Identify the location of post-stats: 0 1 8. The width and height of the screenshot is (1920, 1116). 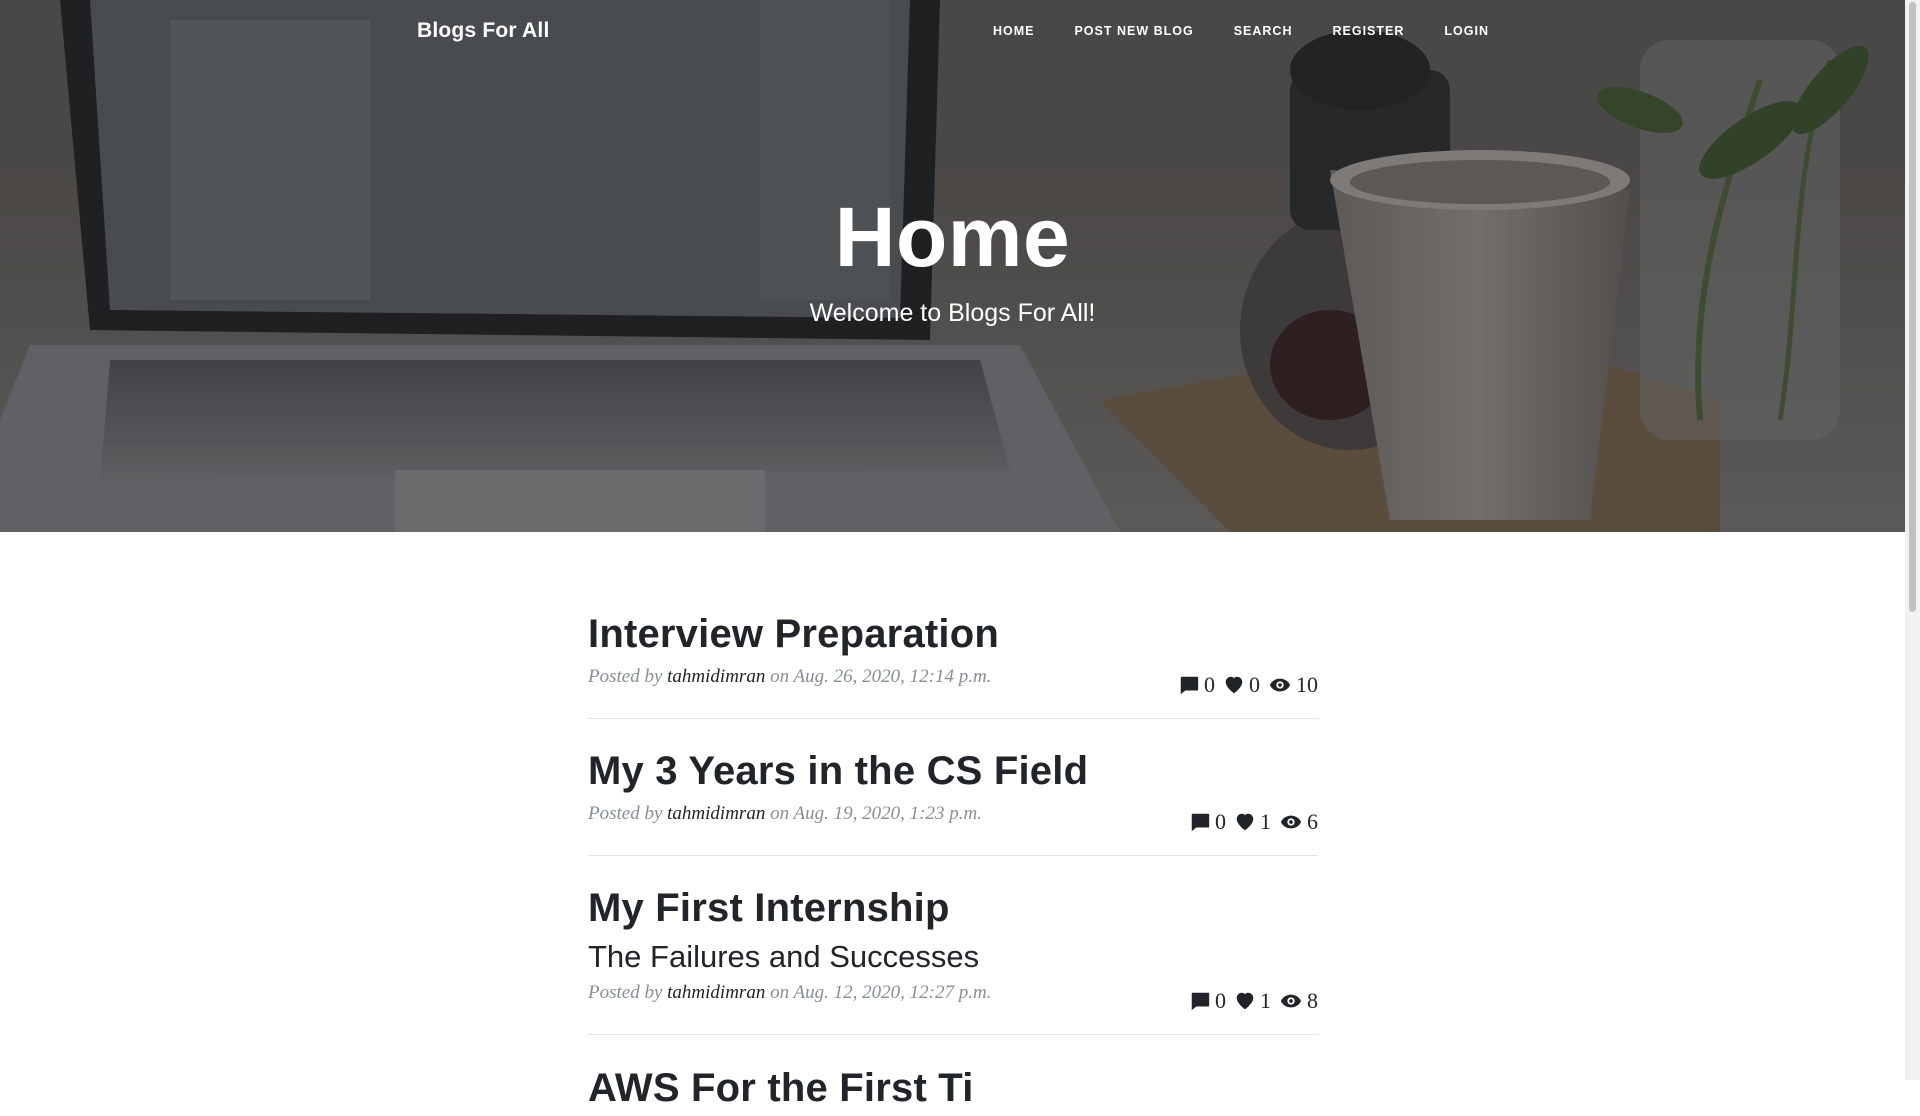
(1249, 1001).